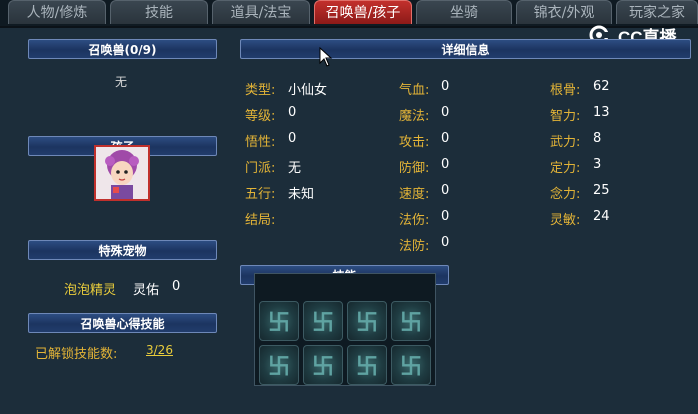 Image resolution: width=698 pixels, height=414 pixels. I want to click on willpower-value: 25, so click(601, 190).